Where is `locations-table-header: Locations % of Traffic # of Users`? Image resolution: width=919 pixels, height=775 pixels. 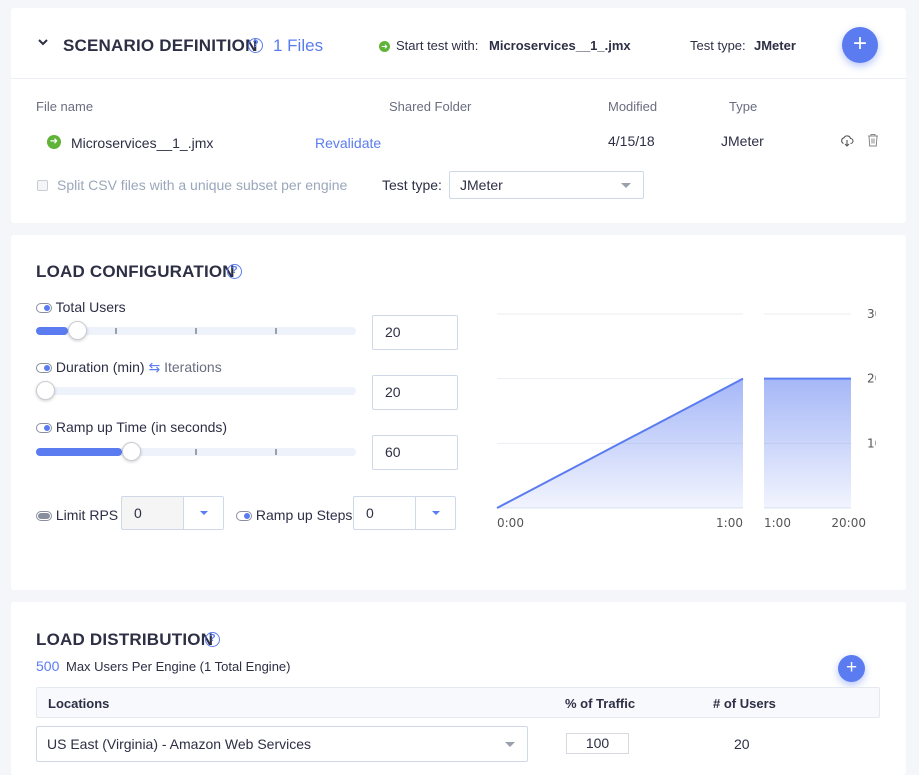
locations-table-header: Locations % of Traffic # of Users is located at coordinates (458, 702).